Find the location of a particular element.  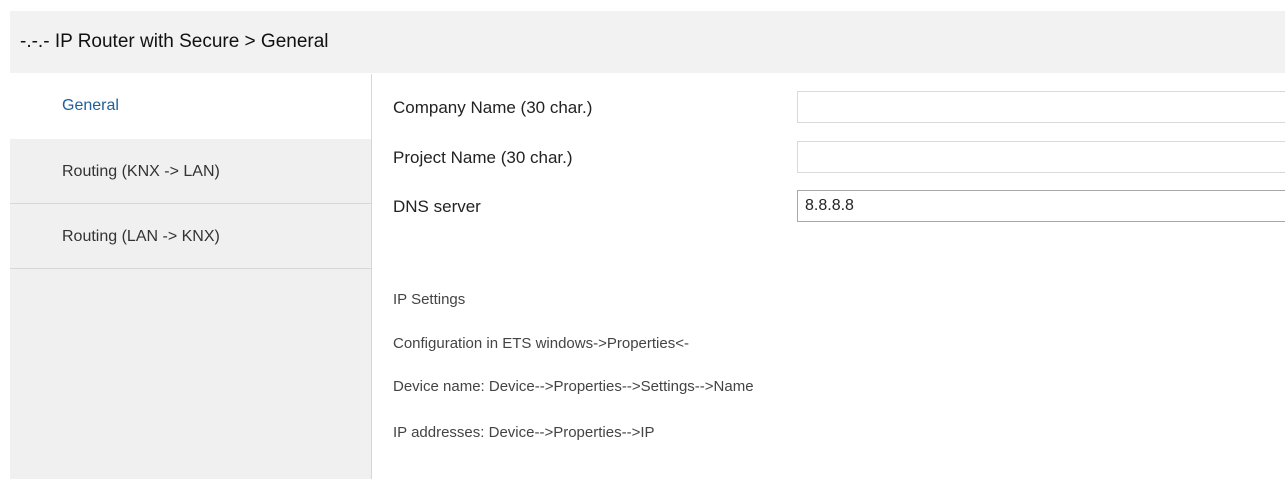

sidebar-item-routing-lan-knx: Routing (LAN -> KNX) is located at coordinates (190, 236).